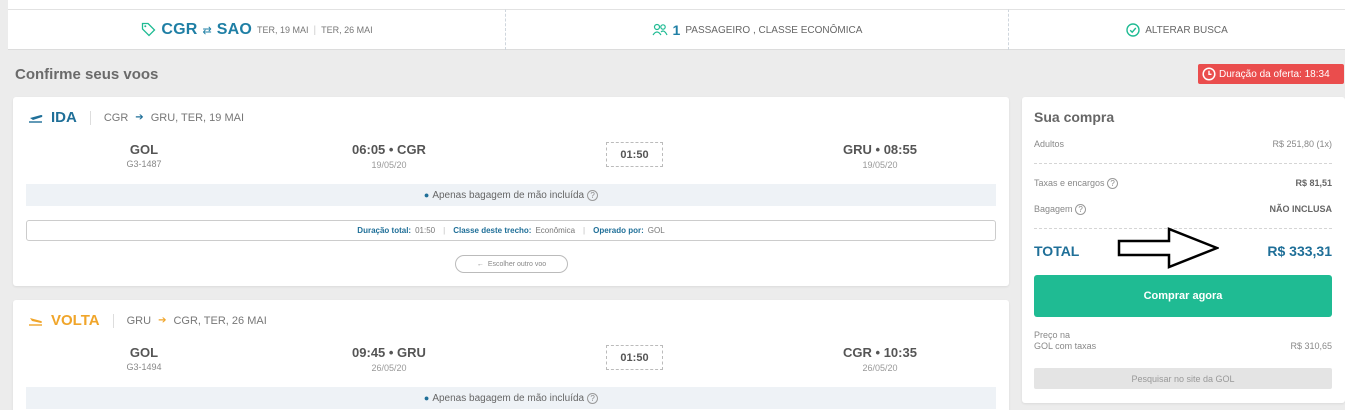  Describe the element at coordinates (4, 25) in the screenshot. I see `left-edge` at that location.